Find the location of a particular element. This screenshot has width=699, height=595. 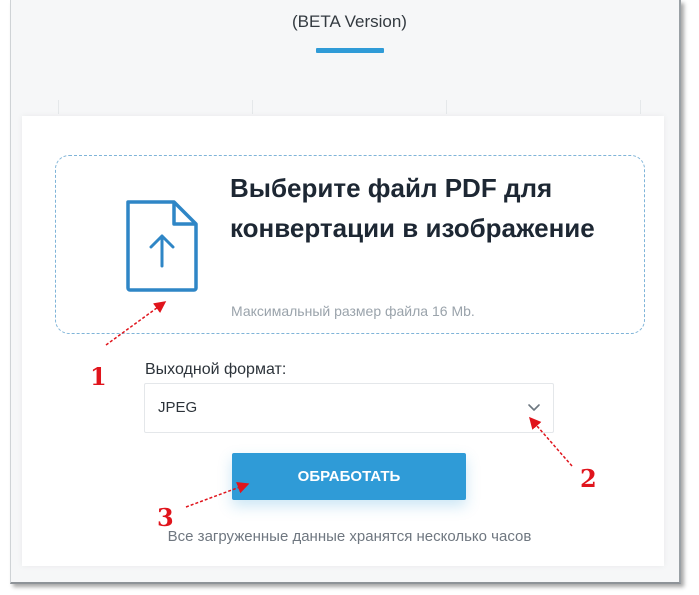

chevron-down-icon is located at coordinates (534, 407).